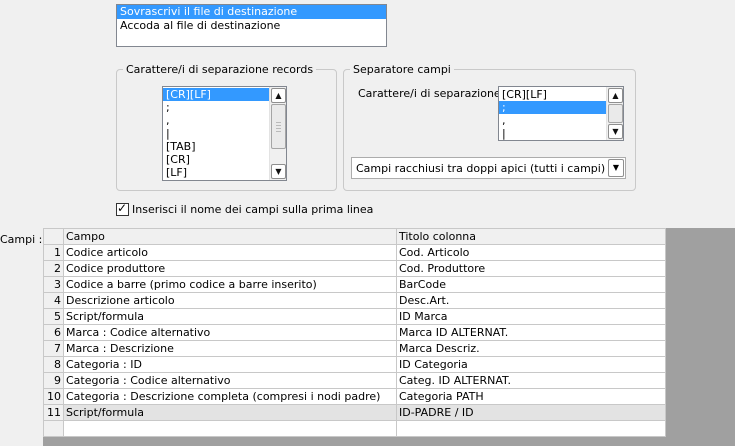 The height and width of the screenshot is (446, 735). I want to click on row-number-cell: 6, so click(53, 332).